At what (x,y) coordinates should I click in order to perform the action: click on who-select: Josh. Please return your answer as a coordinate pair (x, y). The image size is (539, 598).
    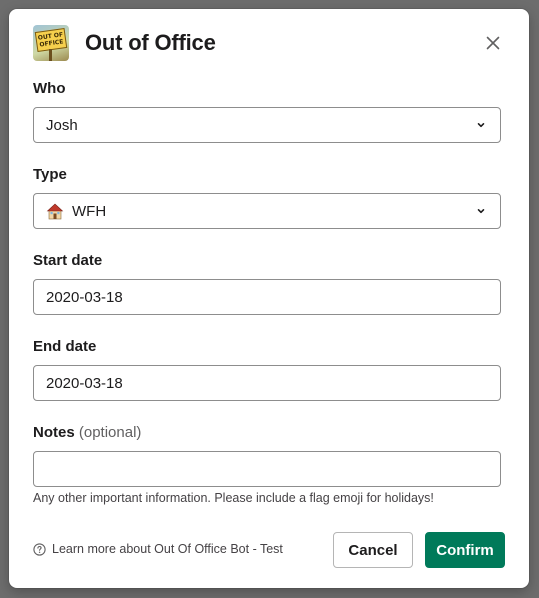
    Looking at the image, I should click on (267, 125).